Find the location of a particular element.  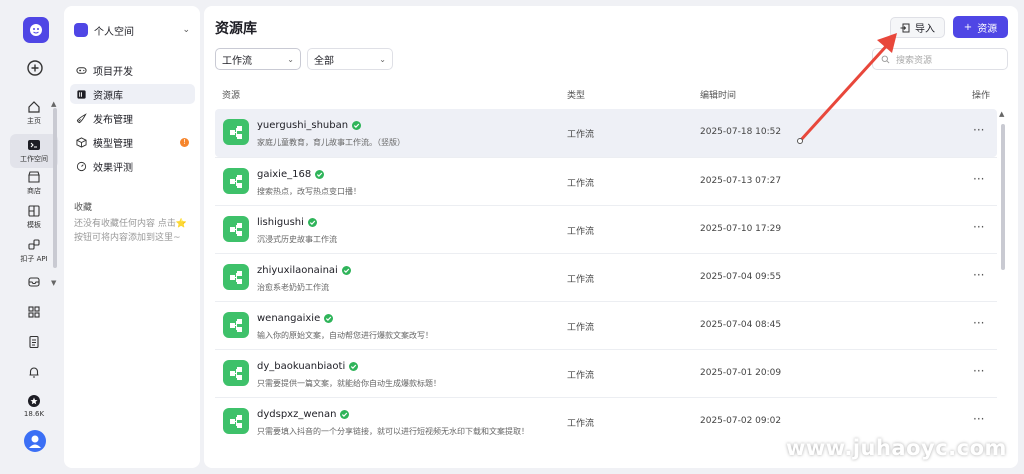

user-icon is located at coordinates (35, 441).